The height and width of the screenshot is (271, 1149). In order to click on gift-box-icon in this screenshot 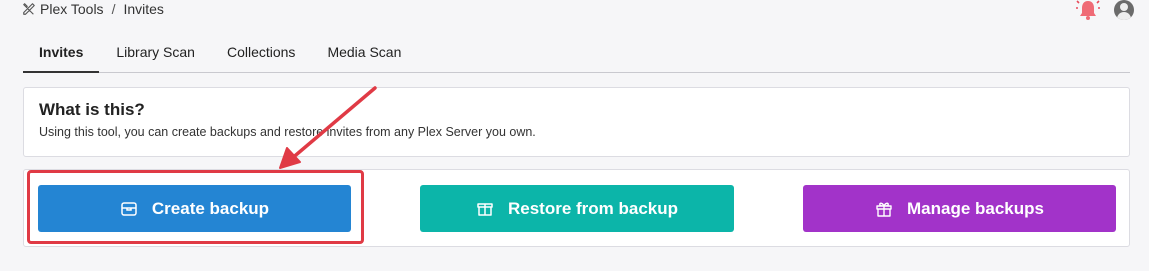, I will do `click(884, 209)`.